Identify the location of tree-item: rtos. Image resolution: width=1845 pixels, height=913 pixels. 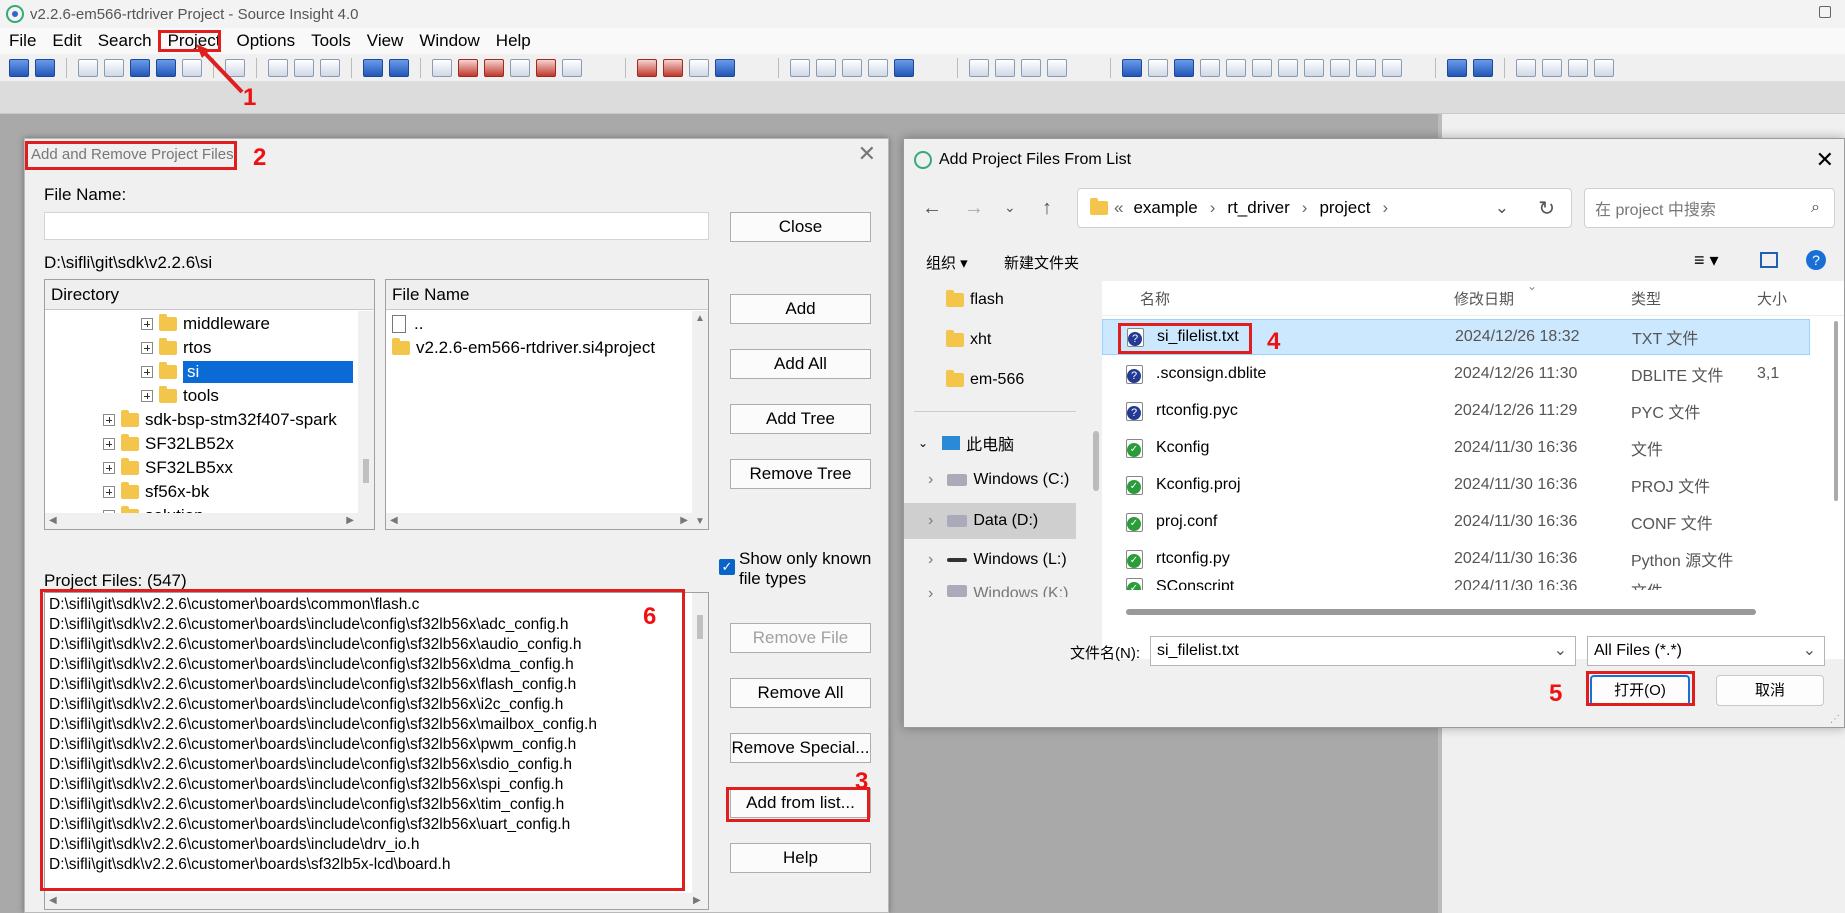
(176, 348).